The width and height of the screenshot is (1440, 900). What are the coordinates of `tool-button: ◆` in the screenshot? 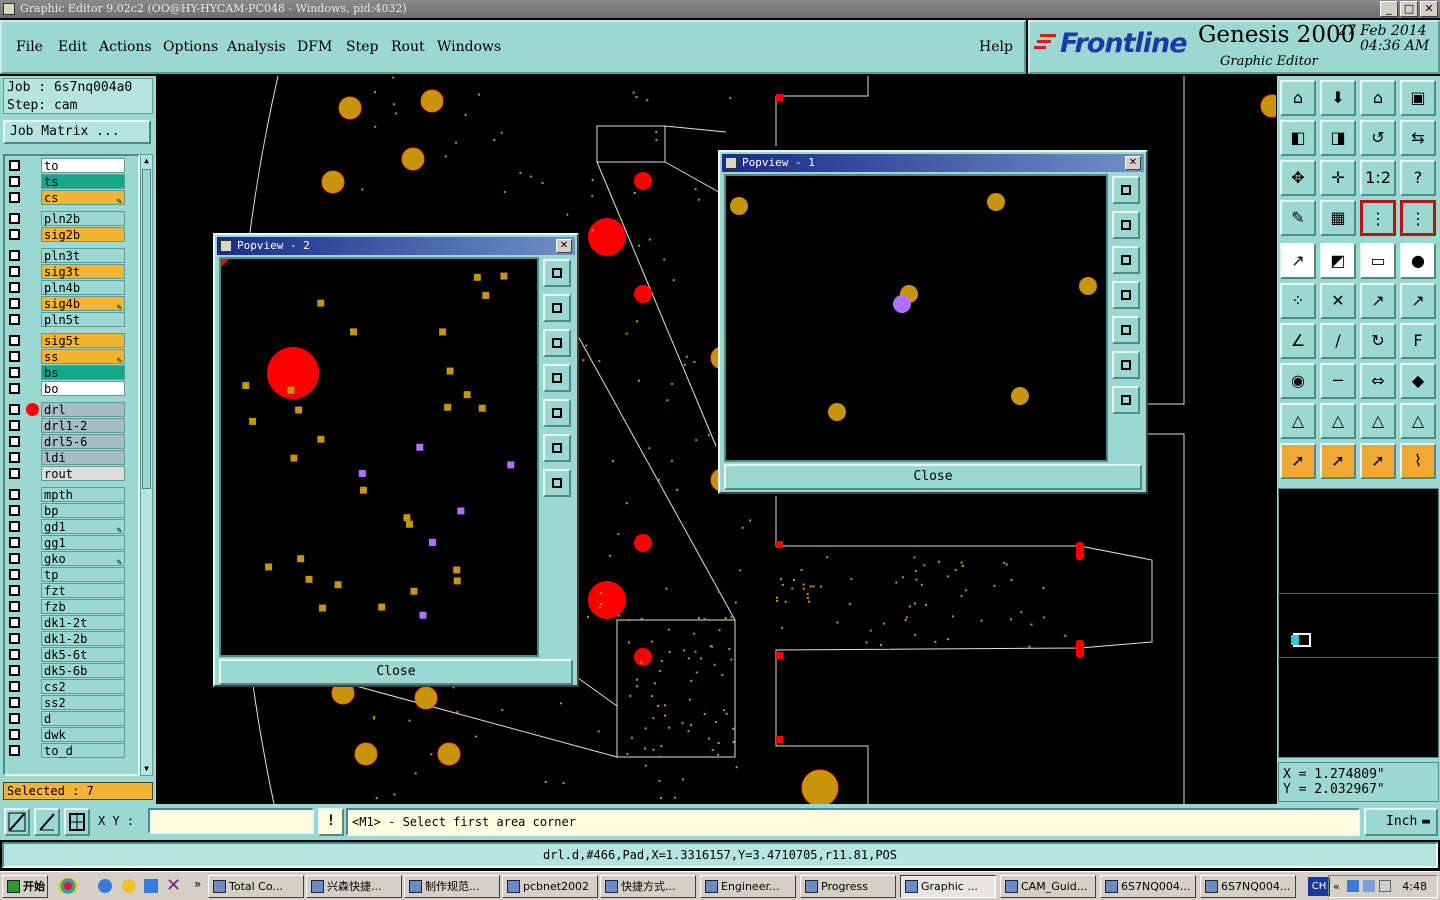 It's located at (1418, 381).